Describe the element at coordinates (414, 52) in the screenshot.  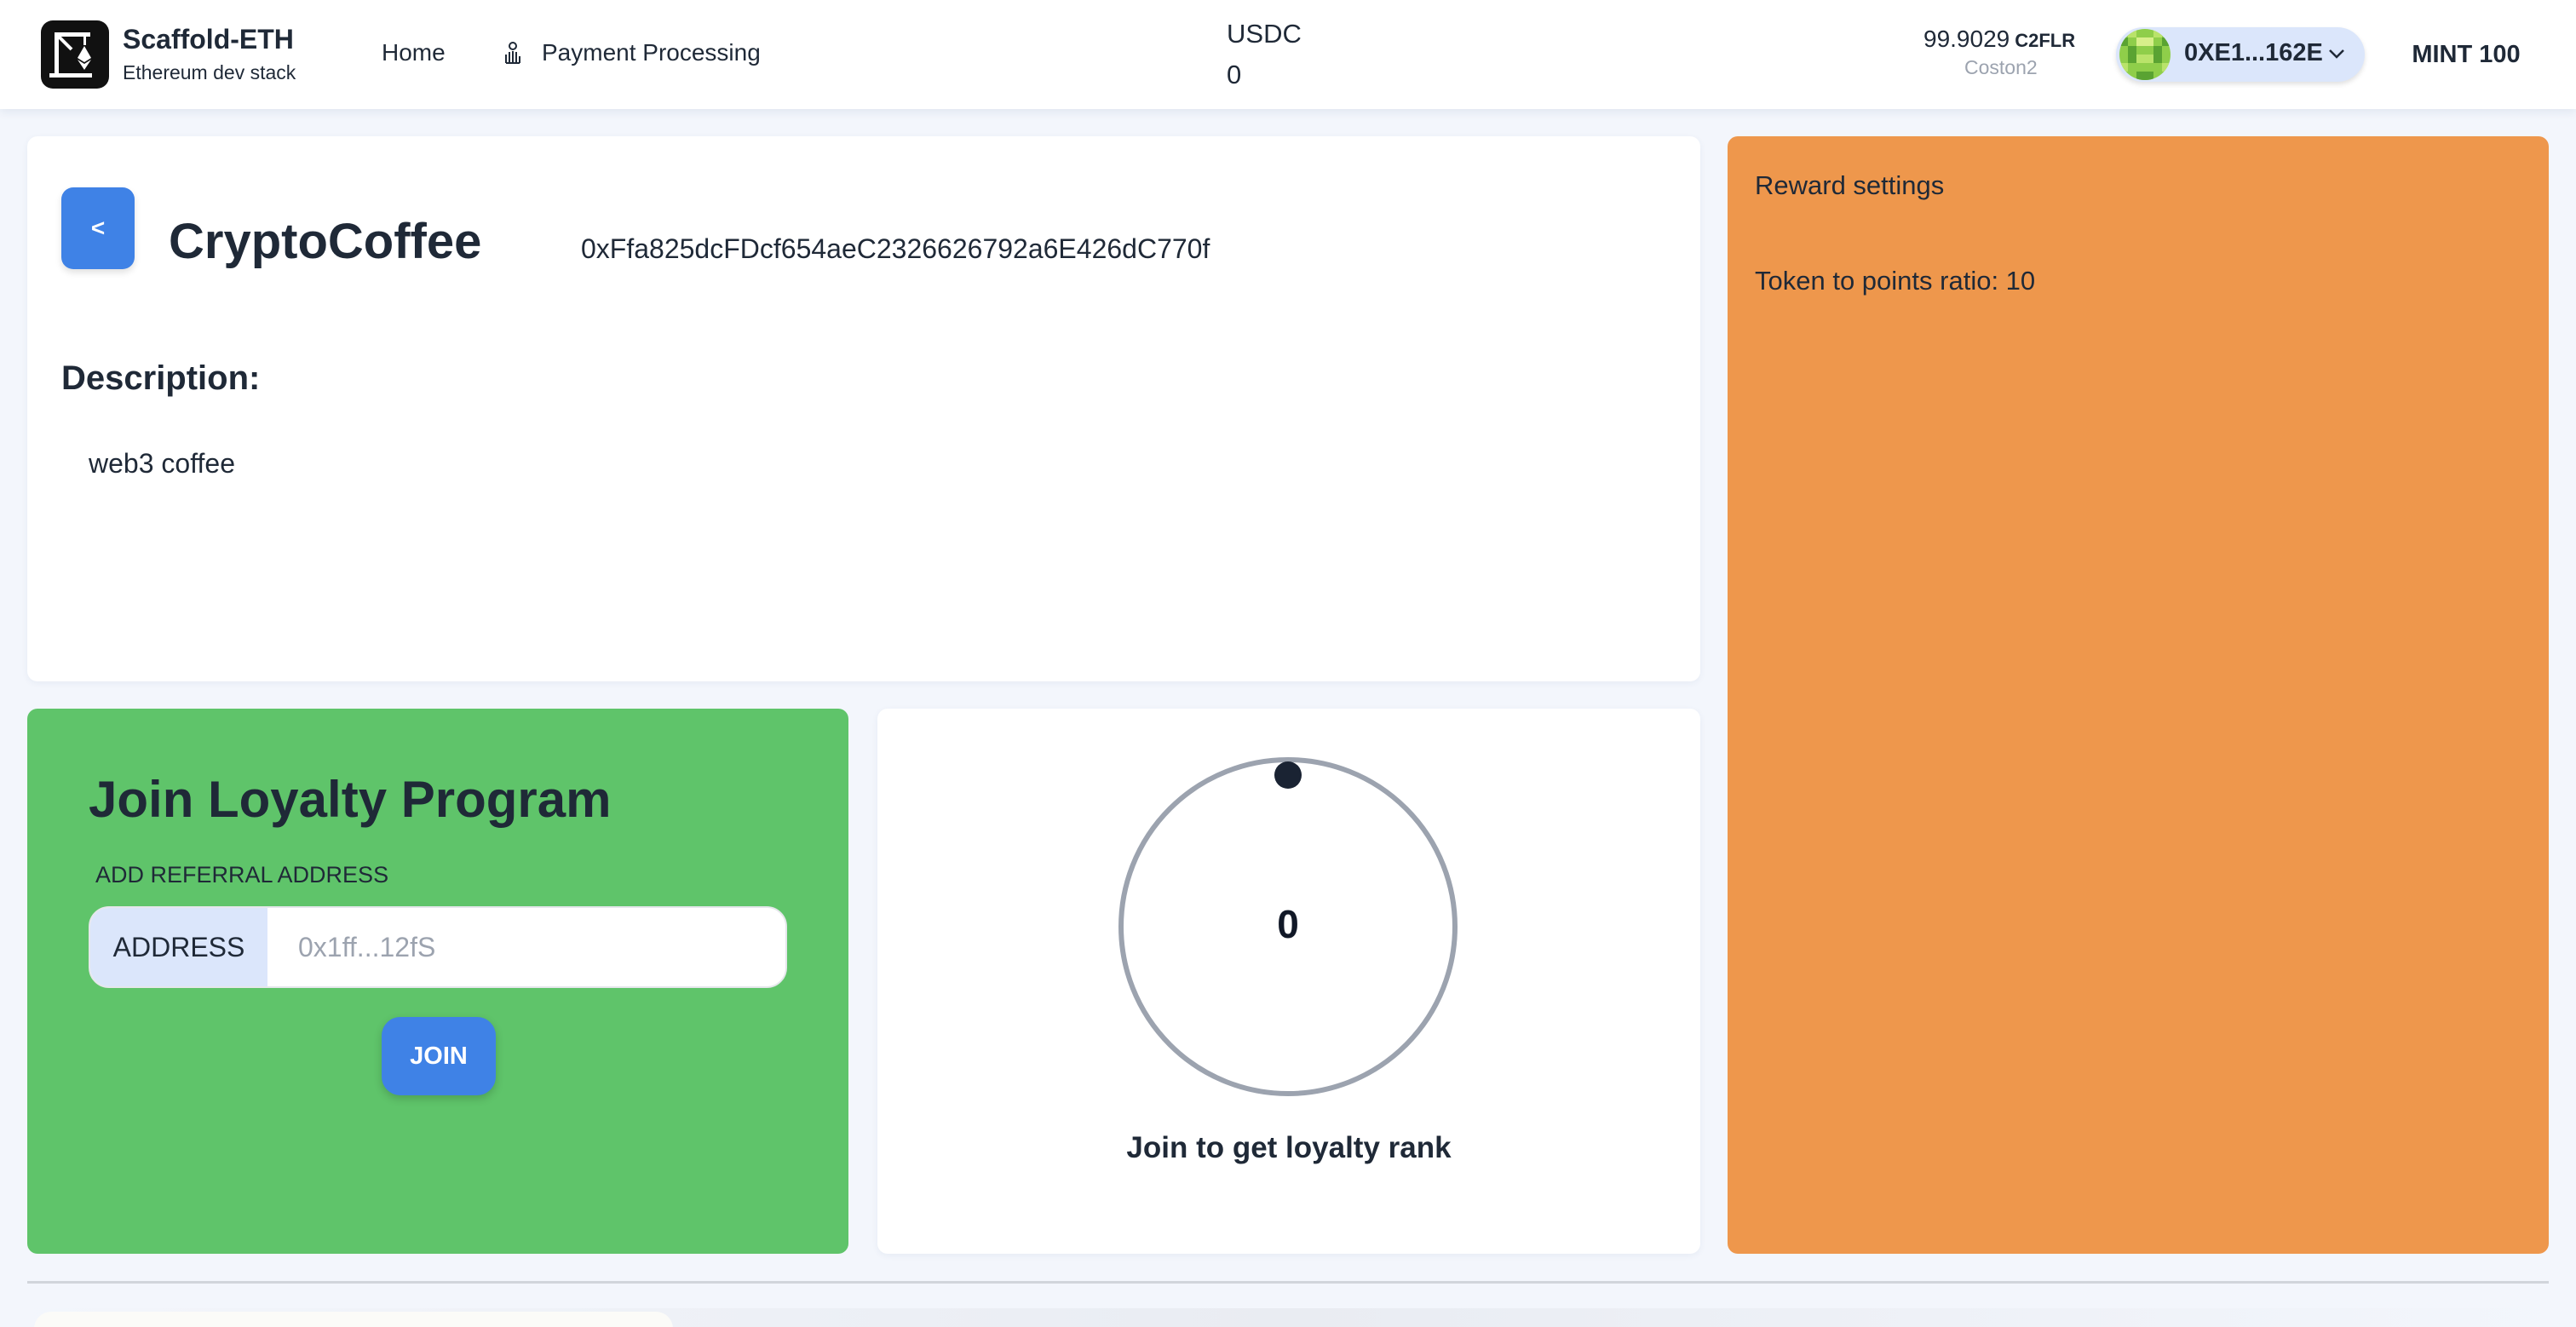
I see `nav-home-link: Home` at that location.